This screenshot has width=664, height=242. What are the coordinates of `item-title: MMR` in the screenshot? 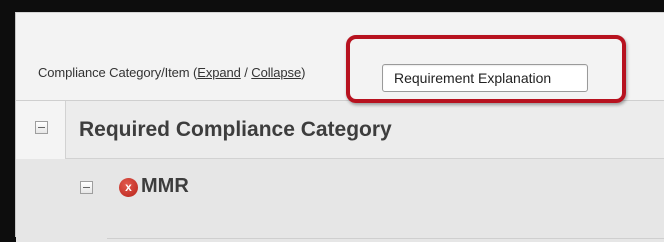 It's located at (165, 186).